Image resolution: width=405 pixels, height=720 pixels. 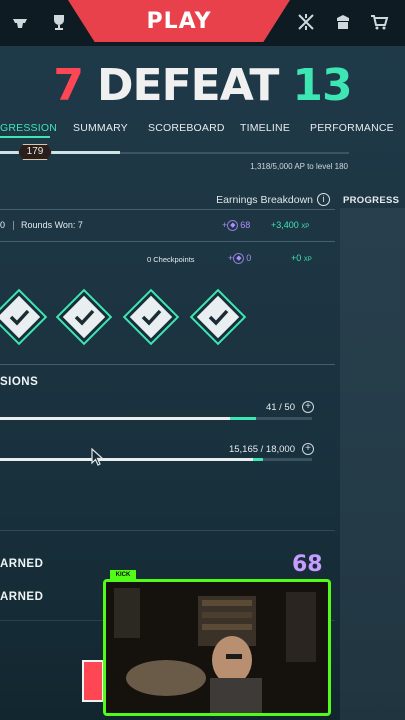 I want to click on checkpoints-label: 0 Checkpoints, so click(x=171, y=259).